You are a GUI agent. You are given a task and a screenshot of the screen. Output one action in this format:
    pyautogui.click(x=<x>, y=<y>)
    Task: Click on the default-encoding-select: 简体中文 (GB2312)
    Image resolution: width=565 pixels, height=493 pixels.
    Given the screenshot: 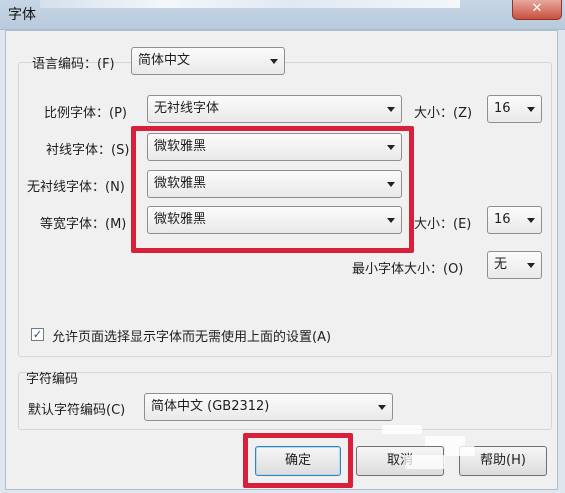 What is the action you would take?
    pyautogui.click(x=268, y=407)
    